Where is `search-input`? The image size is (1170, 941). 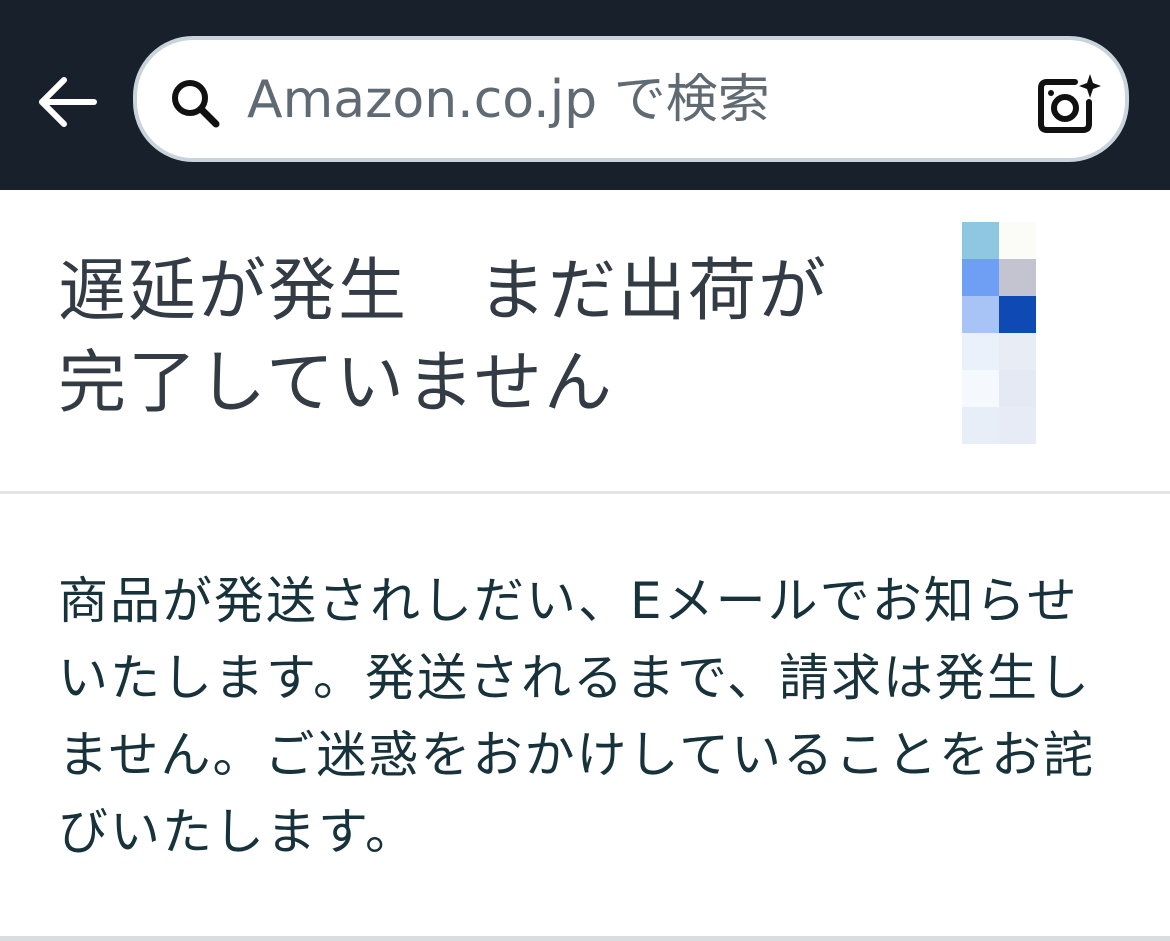
search-input is located at coordinates (627, 100).